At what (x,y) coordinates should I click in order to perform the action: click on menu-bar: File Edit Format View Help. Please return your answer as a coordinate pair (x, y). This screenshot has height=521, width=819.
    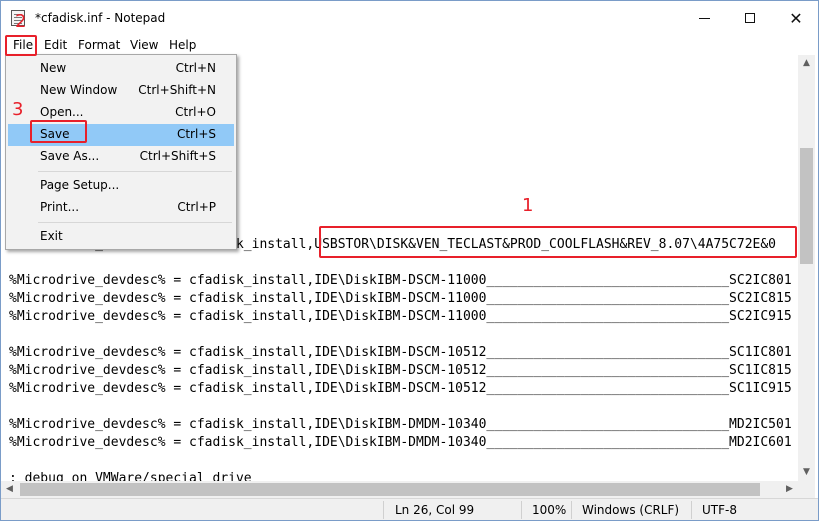
    Looking at the image, I should click on (409, 45).